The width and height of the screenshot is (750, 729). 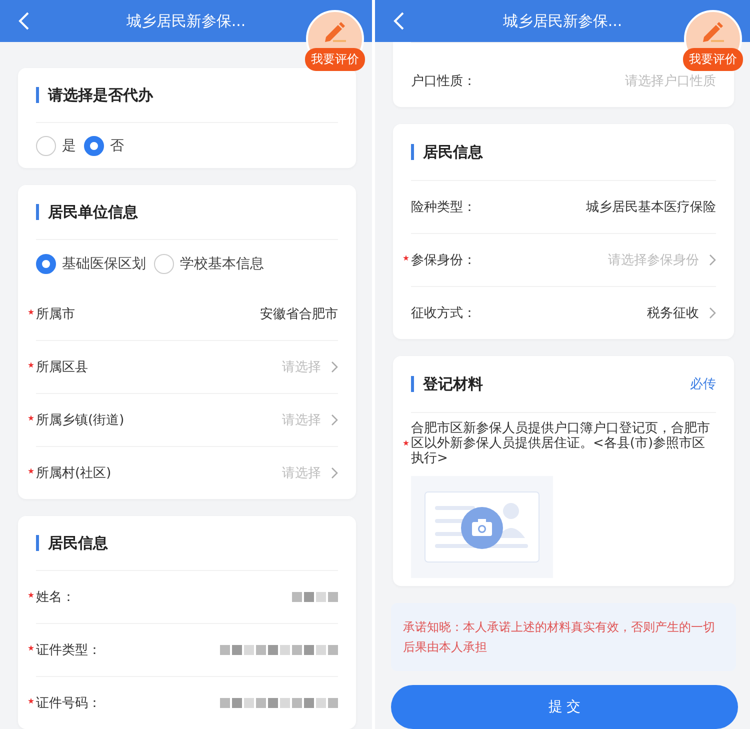 What do you see at coordinates (652, 81) in the screenshot?
I see `select-field: 请选择户口性质` at bounding box center [652, 81].